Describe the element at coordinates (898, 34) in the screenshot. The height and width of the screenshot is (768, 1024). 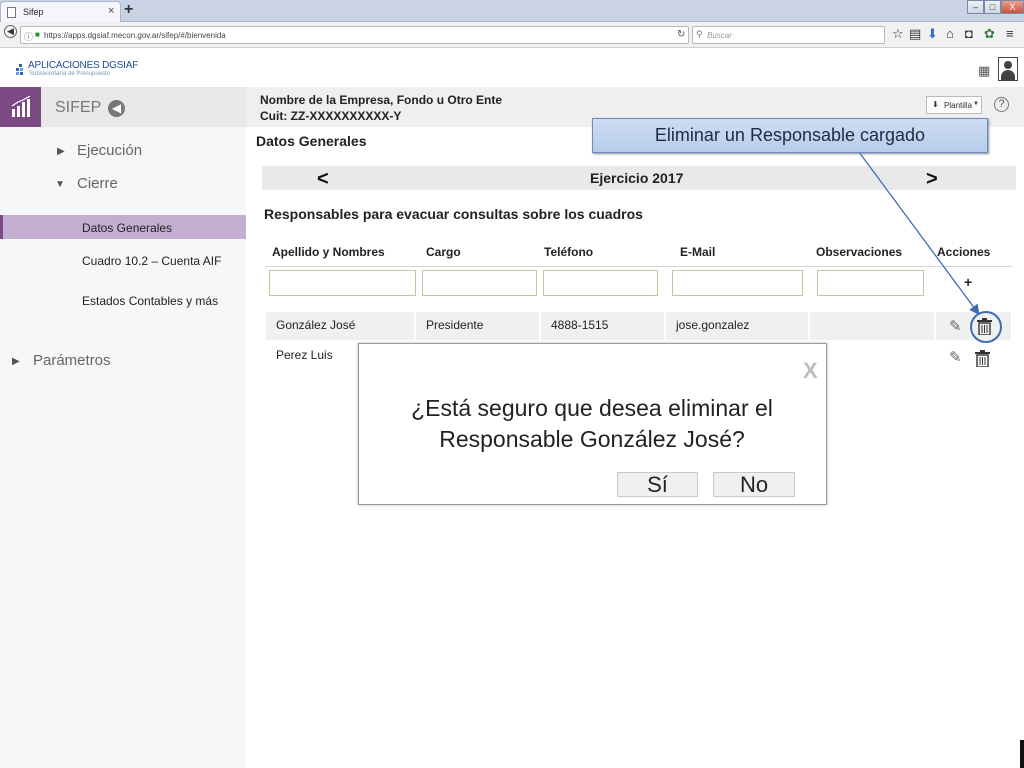
I see `bookmark-star-icon: ☆` at that location.